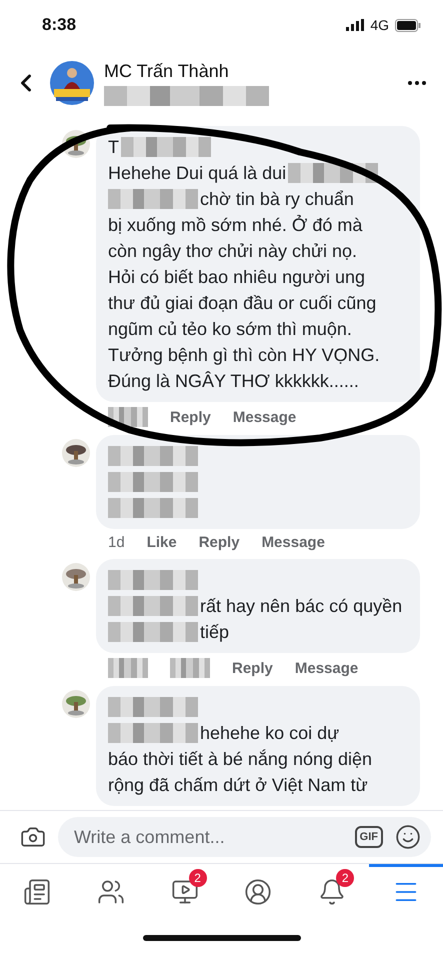 This screenshot has width=443, height=960. What do you see at coordinates (235, 225) in the screenshot?
I see `comment-text: bị xuống mồ sớm nhé. Ở đó mà` at bounding box center [235, 225].